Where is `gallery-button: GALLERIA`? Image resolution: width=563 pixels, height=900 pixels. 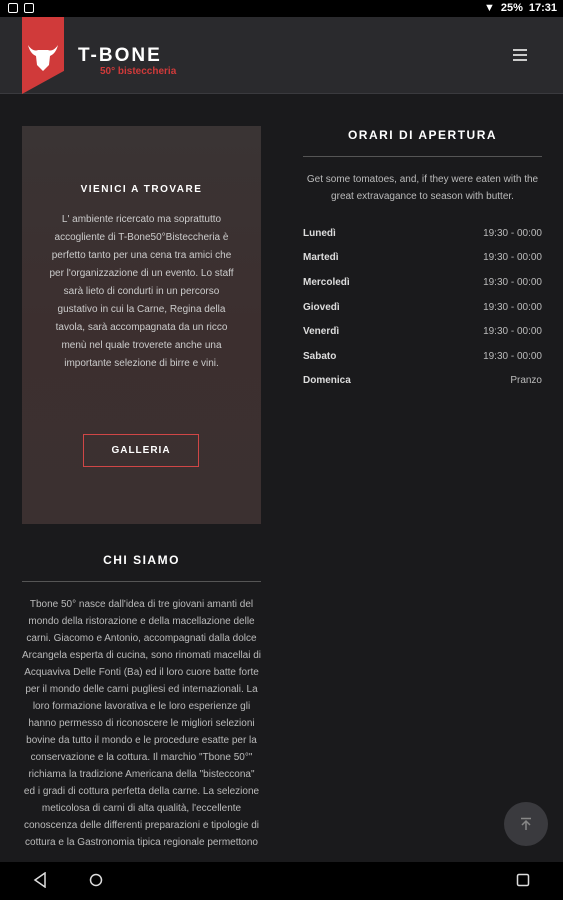 gallery-button: GALLERIA is located at coordinates (141, 450).